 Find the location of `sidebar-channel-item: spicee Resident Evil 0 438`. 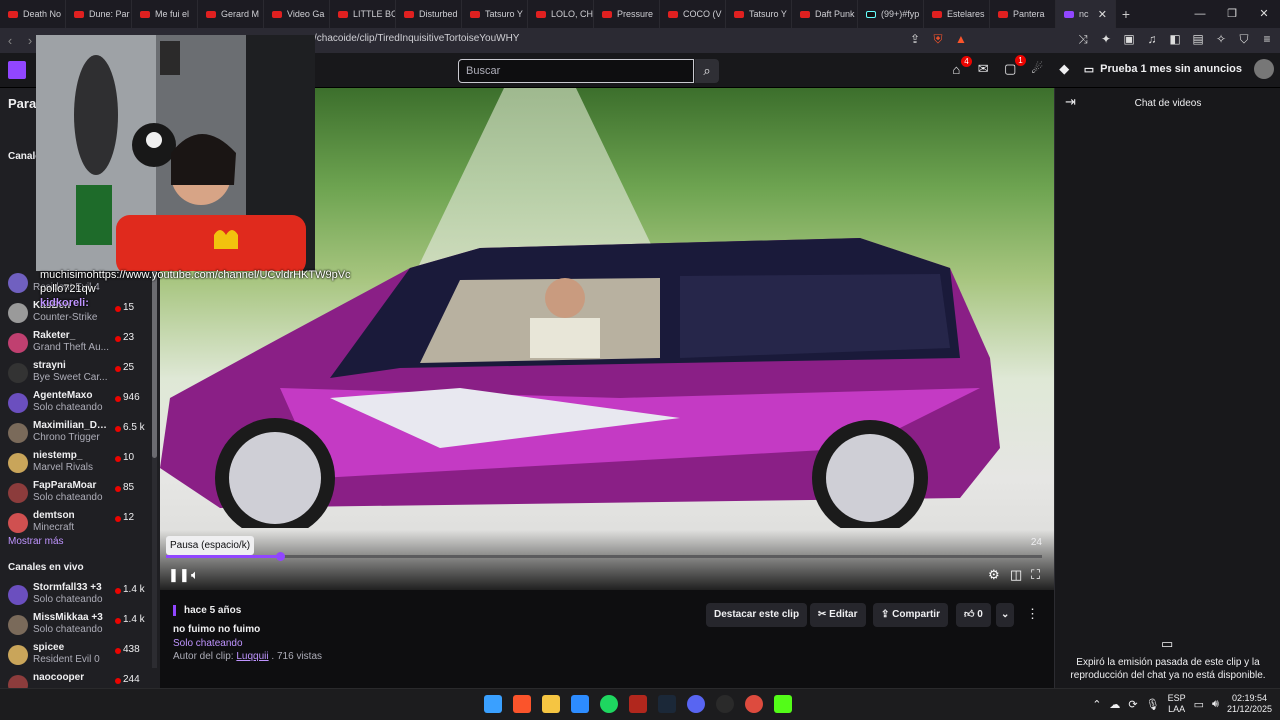

sidebar-channel-item: spicee Resident Evil 0 438 is located at coordinates (76, 655).